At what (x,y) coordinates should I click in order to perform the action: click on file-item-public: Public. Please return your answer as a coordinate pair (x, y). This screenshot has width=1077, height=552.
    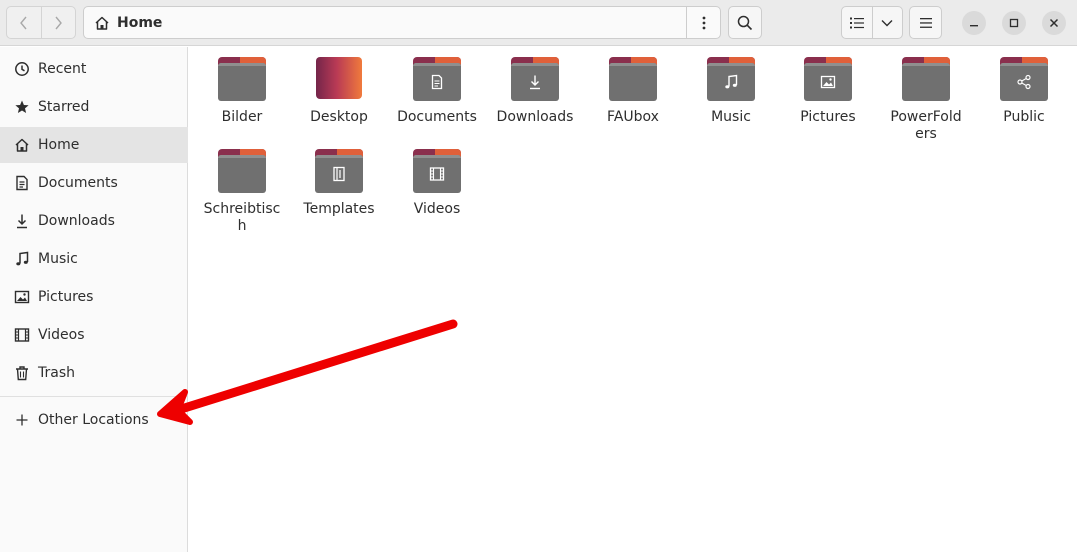
    Looking at the image, I should click on (1024, 91).